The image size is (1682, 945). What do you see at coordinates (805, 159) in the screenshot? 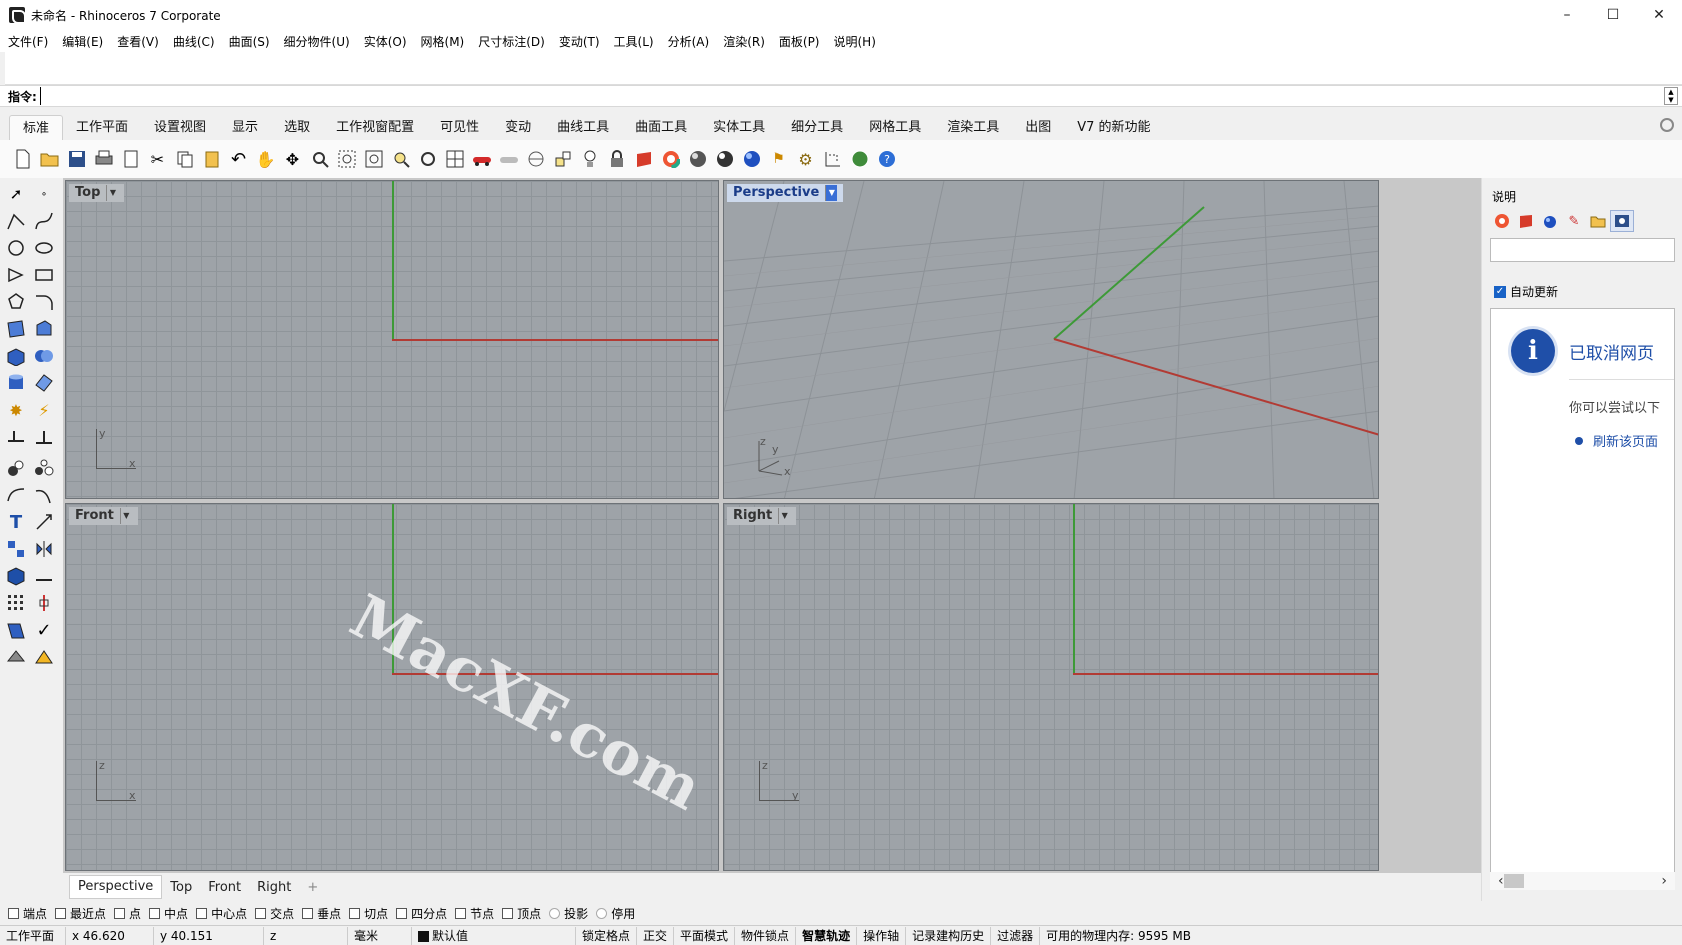
I see `options-gear-icon: ⚙` at bounding box center [805, 159].